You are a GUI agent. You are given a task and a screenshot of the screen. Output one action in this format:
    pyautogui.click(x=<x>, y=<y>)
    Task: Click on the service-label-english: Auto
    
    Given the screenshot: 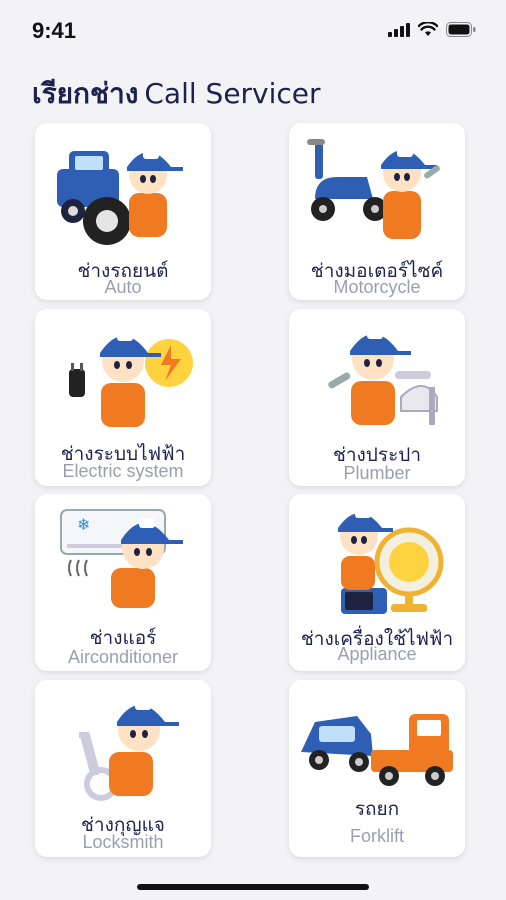 What is the action you would take?
    pyautogui.click(x=123, y=287)
    